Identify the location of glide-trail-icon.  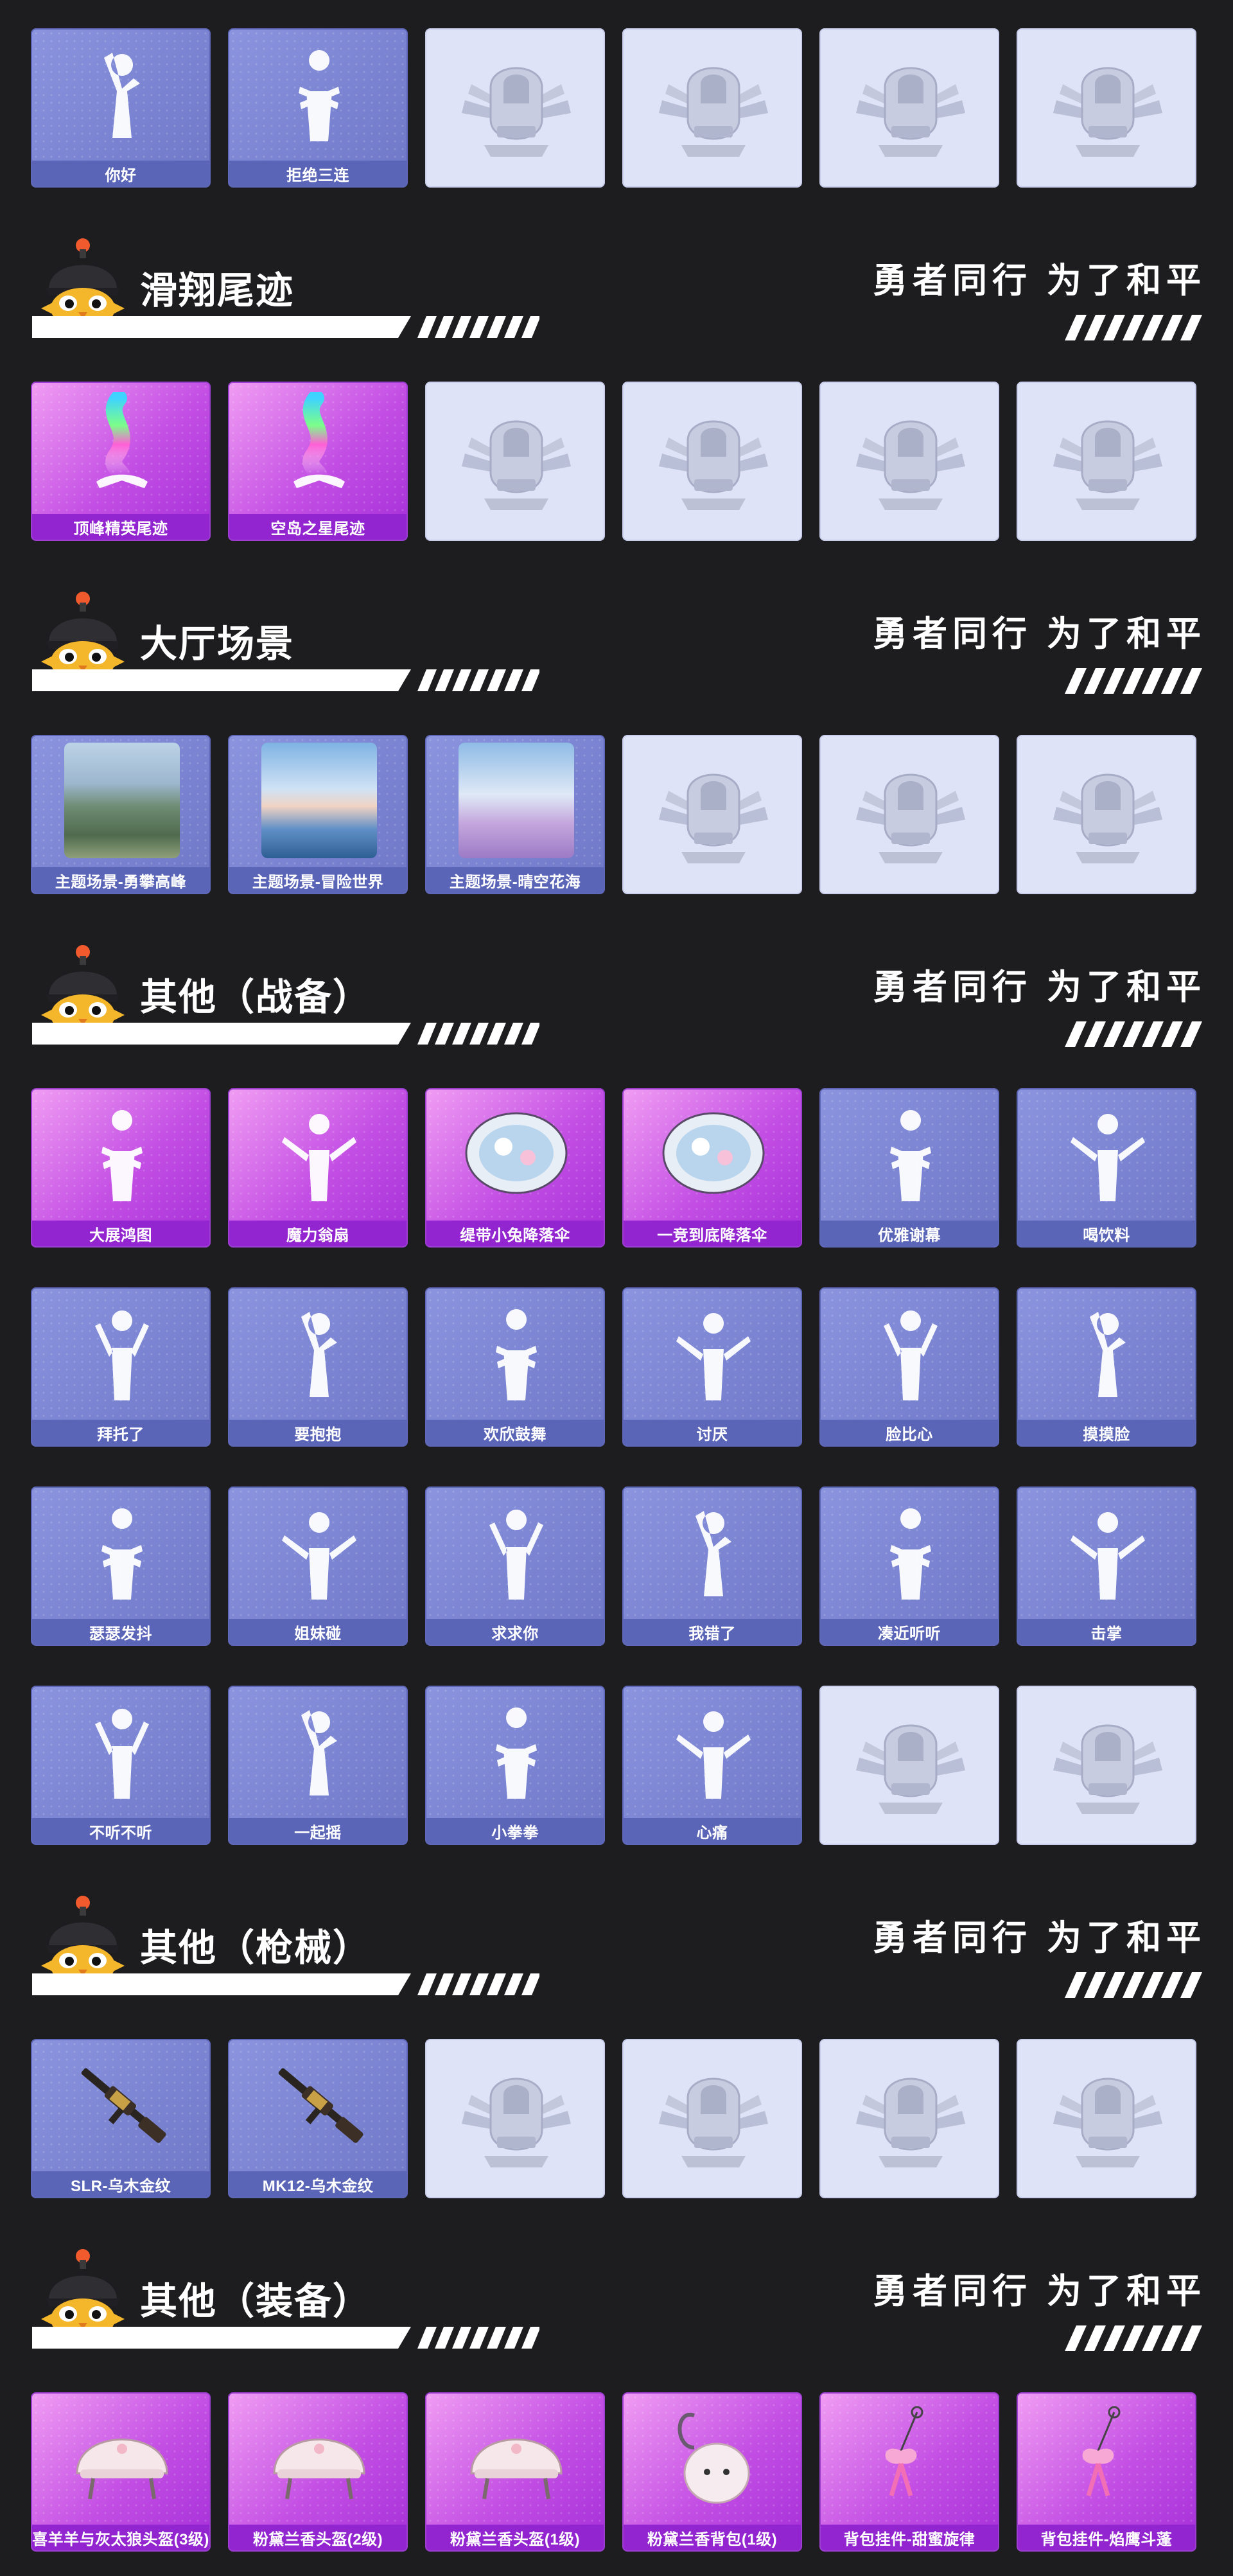
(319, 440).